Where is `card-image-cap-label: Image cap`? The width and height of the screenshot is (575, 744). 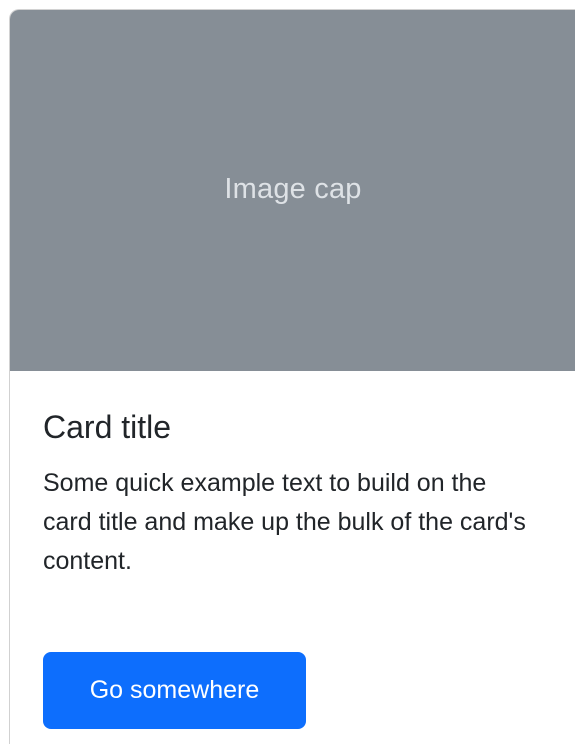
card-image-cap-label: Image cap is located at coordinates (293, 189).